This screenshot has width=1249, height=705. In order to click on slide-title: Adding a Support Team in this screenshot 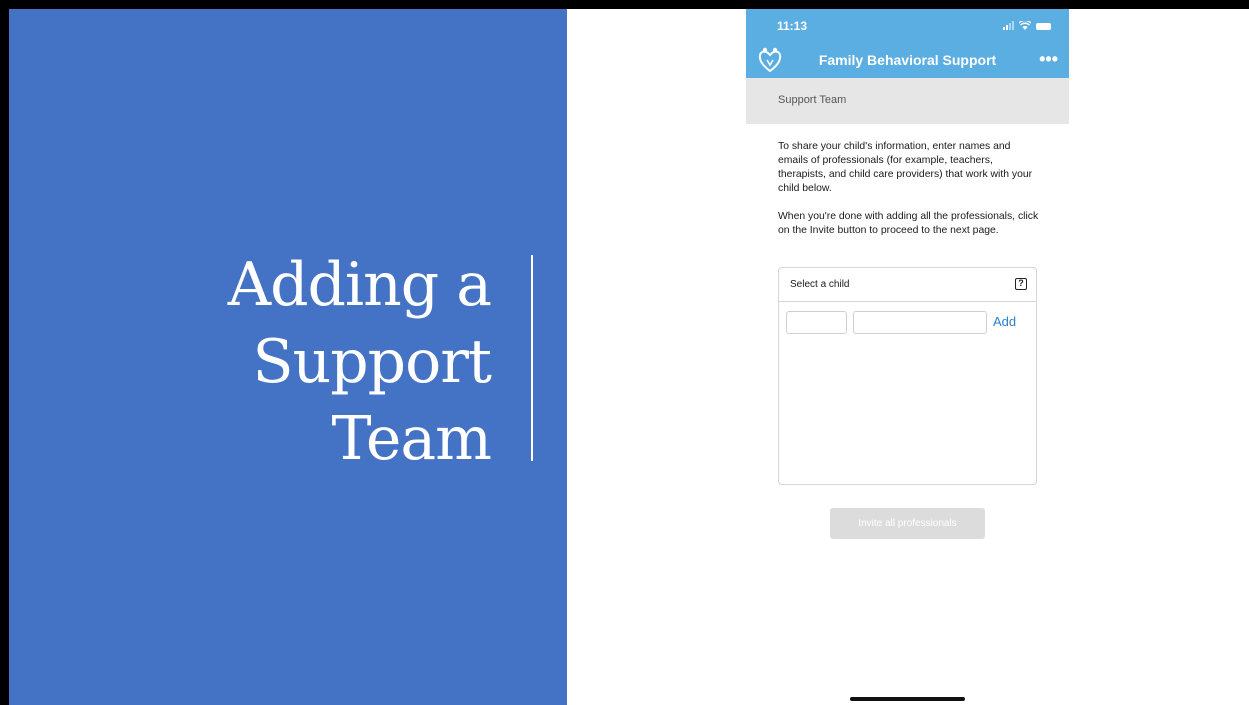, I will do `click(331, 362)`.